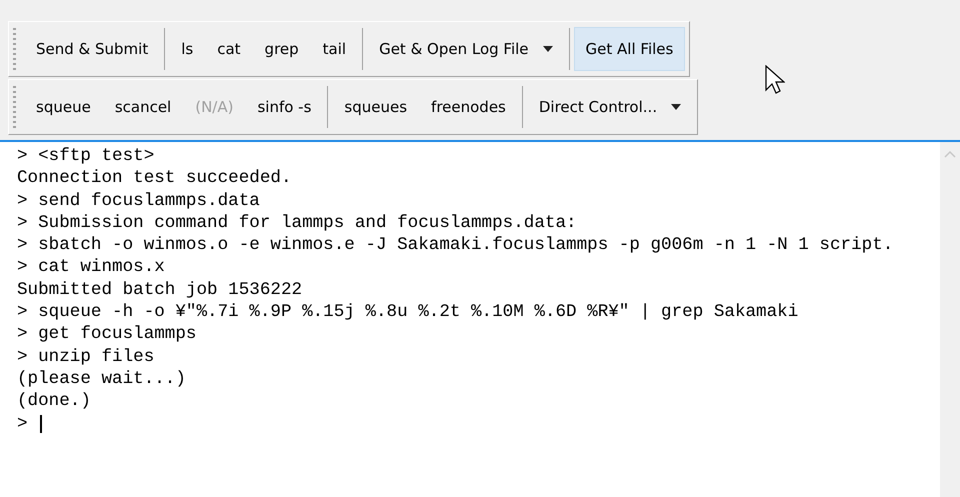 This screenshot has width=960, height=497. What do you see at coordinates (23, 423) in the screenshot?
I see `console-line: >` at bounding box center [23, 423].